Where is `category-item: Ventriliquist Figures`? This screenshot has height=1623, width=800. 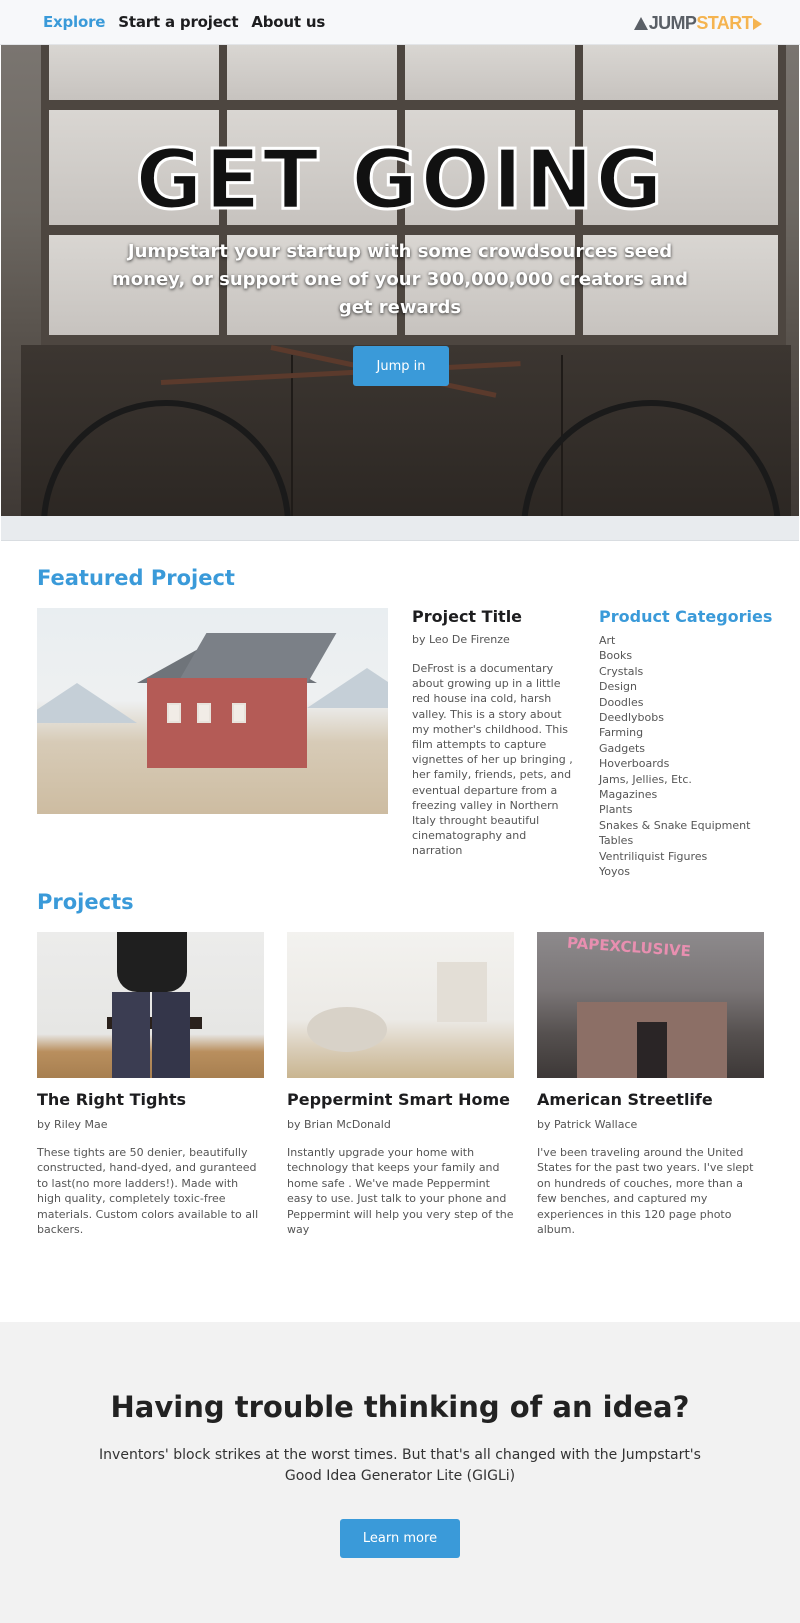 category-item: Ventriliquist Figures is located at coordinates (674, 856).